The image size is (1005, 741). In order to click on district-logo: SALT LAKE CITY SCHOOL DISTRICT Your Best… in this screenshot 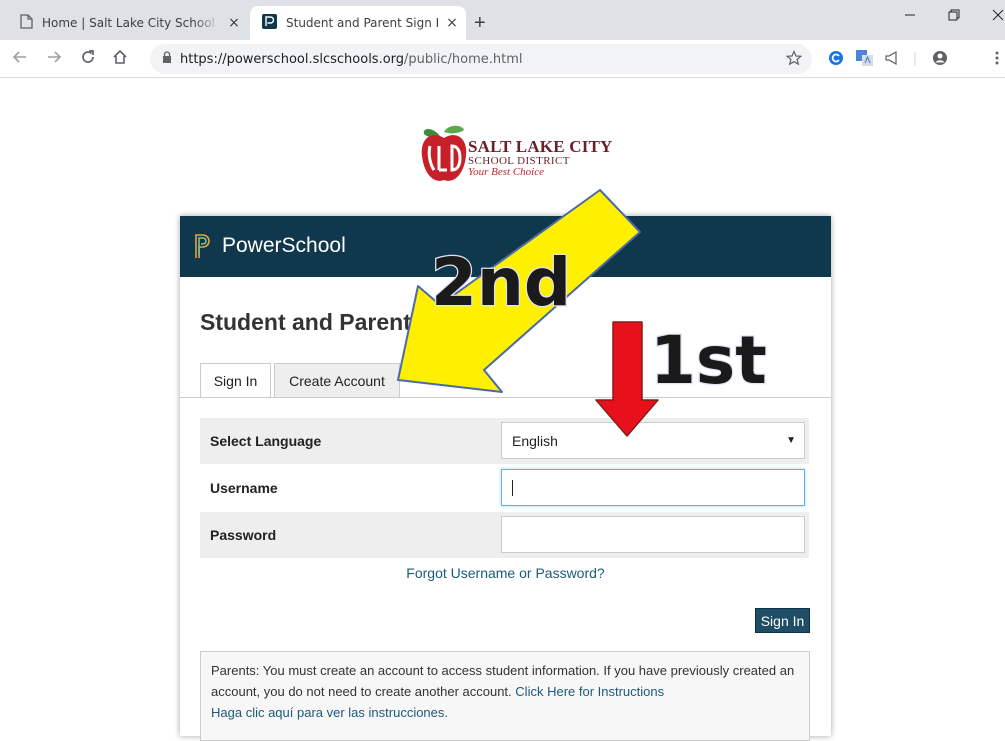, I will do `click(518, 157)`.